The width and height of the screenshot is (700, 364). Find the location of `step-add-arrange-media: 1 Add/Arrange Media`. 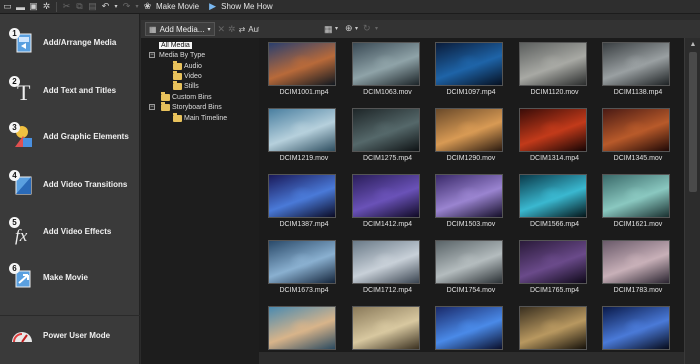

step-add-arrange-media: 1 Add/Arrange Media is located at coordinates (70, 42).